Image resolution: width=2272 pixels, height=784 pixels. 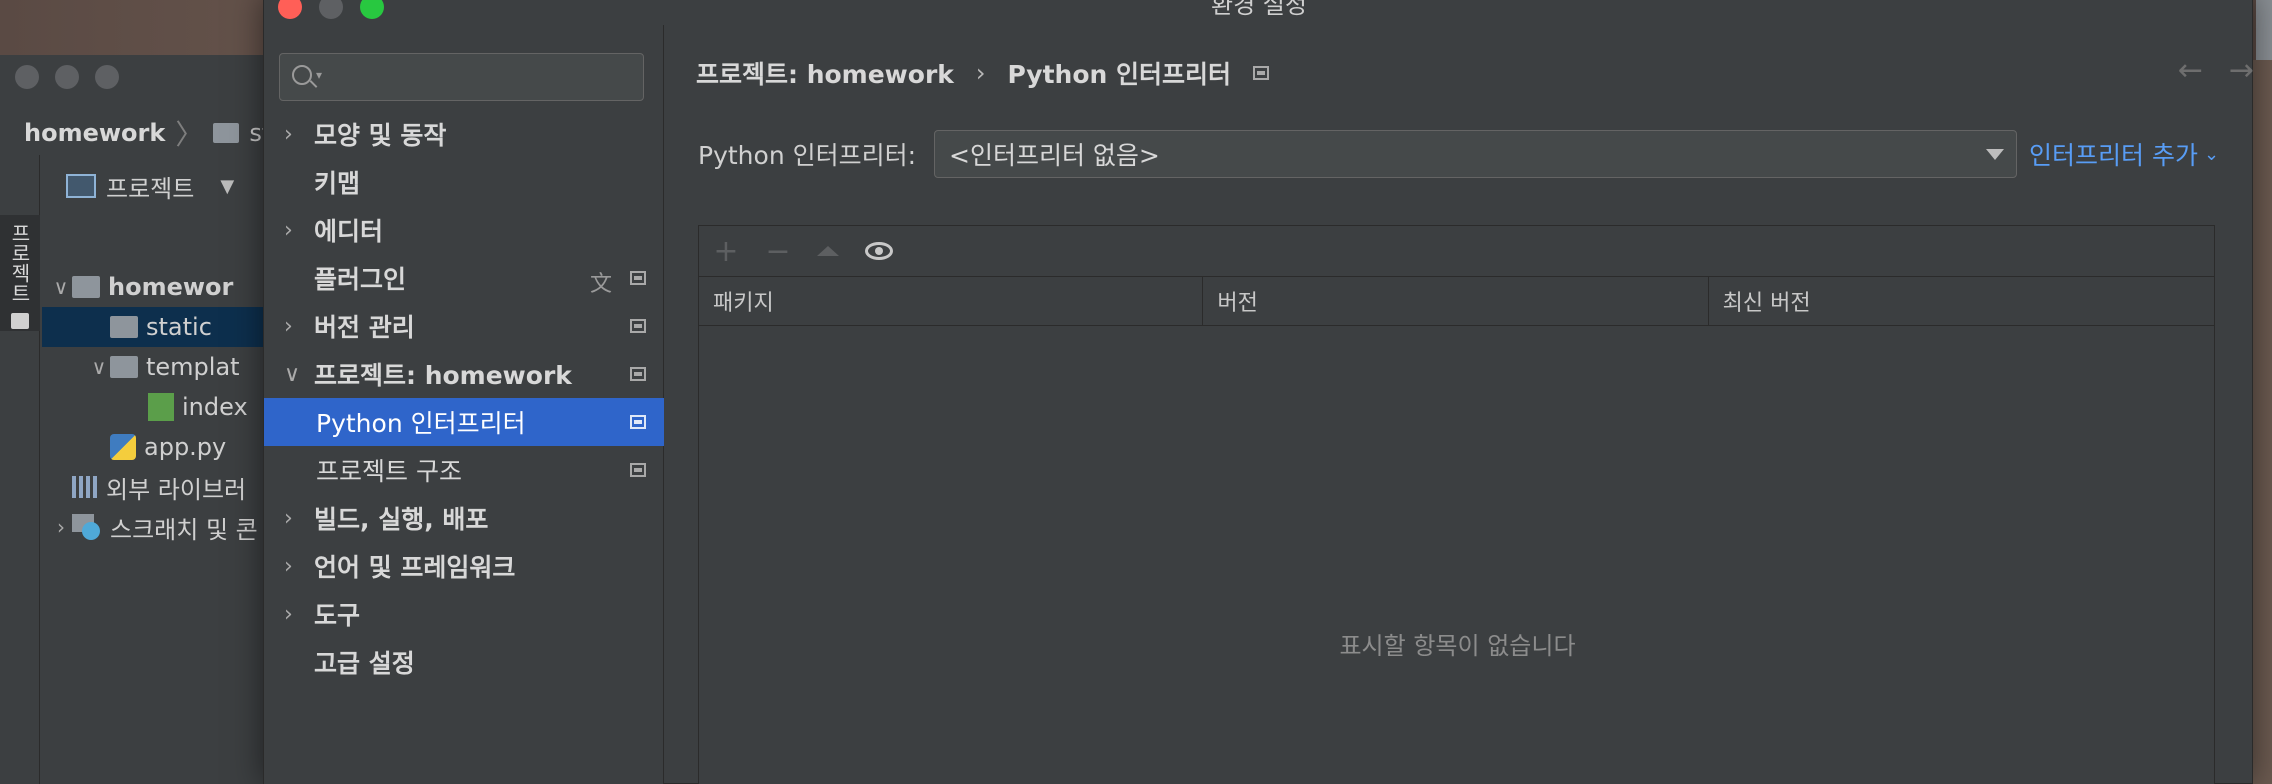 What do you see at coordinates (364, 663) in the screenshot?
I see `settings-nav-label: 고급 설정` at bounding box center [364, 663].